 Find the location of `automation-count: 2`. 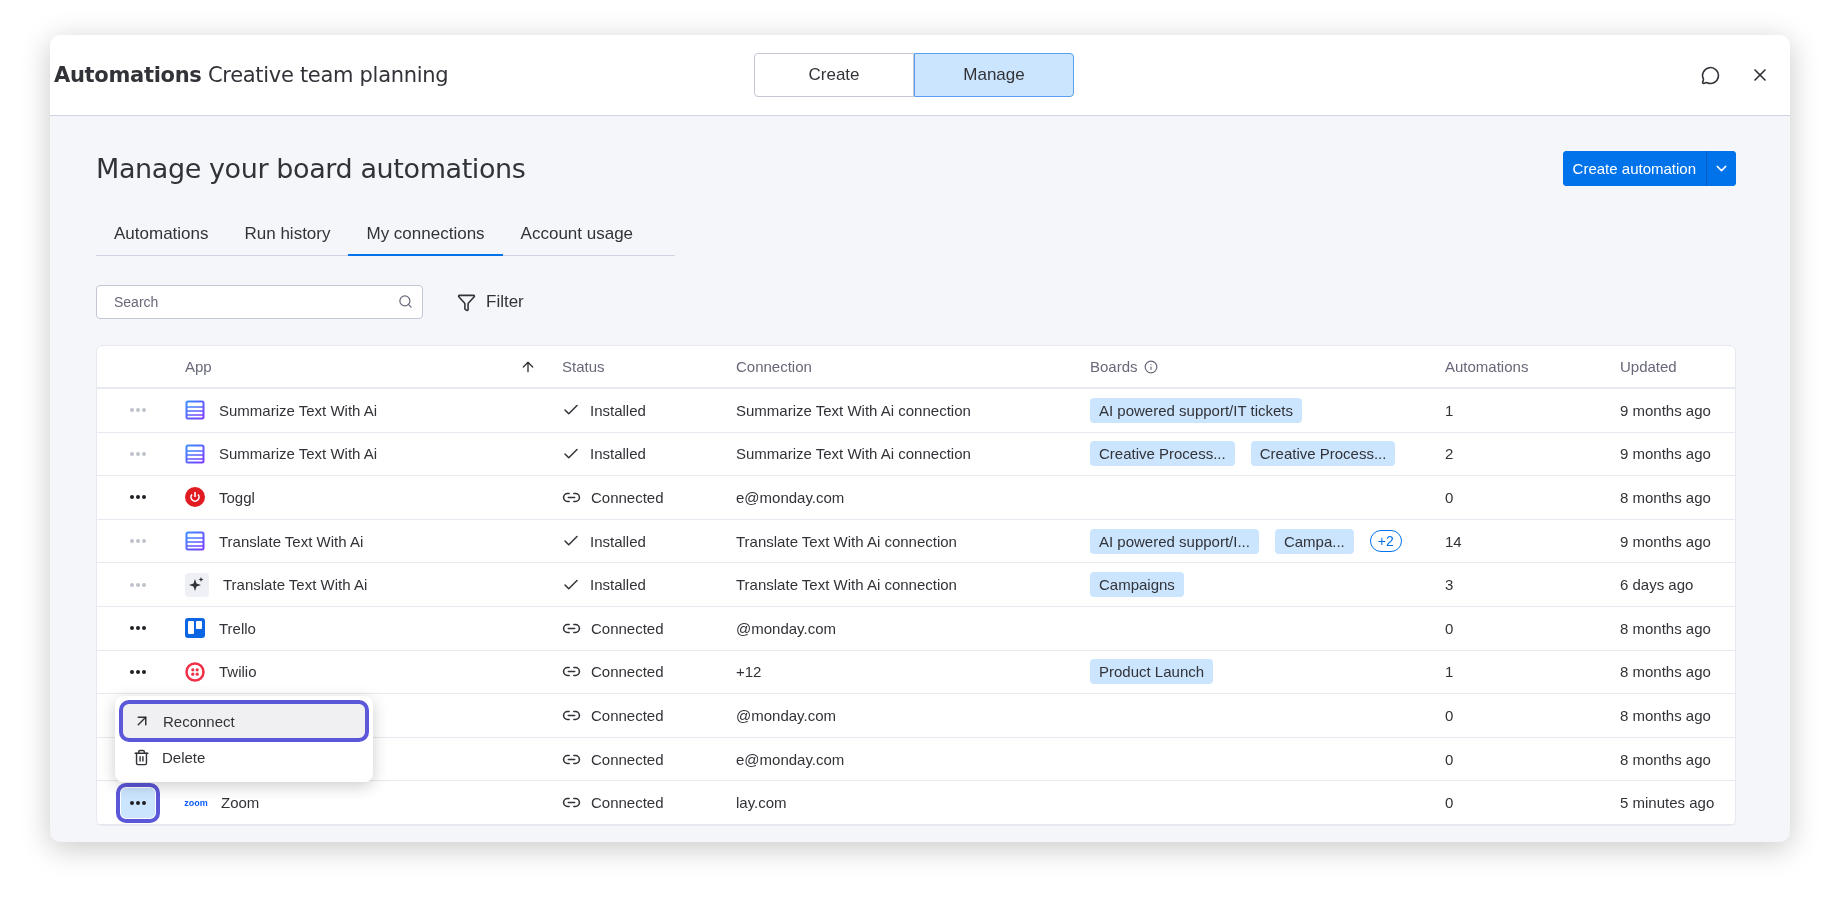

automation-count: 2 is located at coordinates (1450, 454).